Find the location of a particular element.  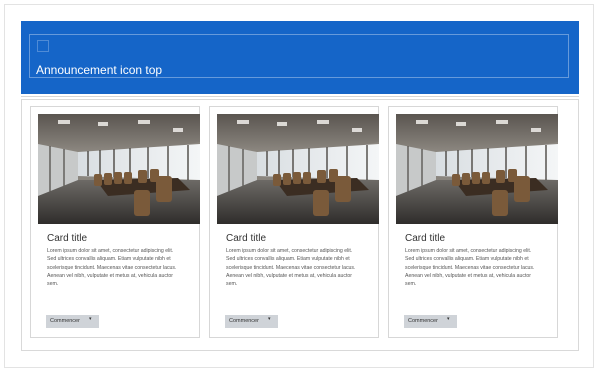

announcement-icon is located at coordinates (43, 46).